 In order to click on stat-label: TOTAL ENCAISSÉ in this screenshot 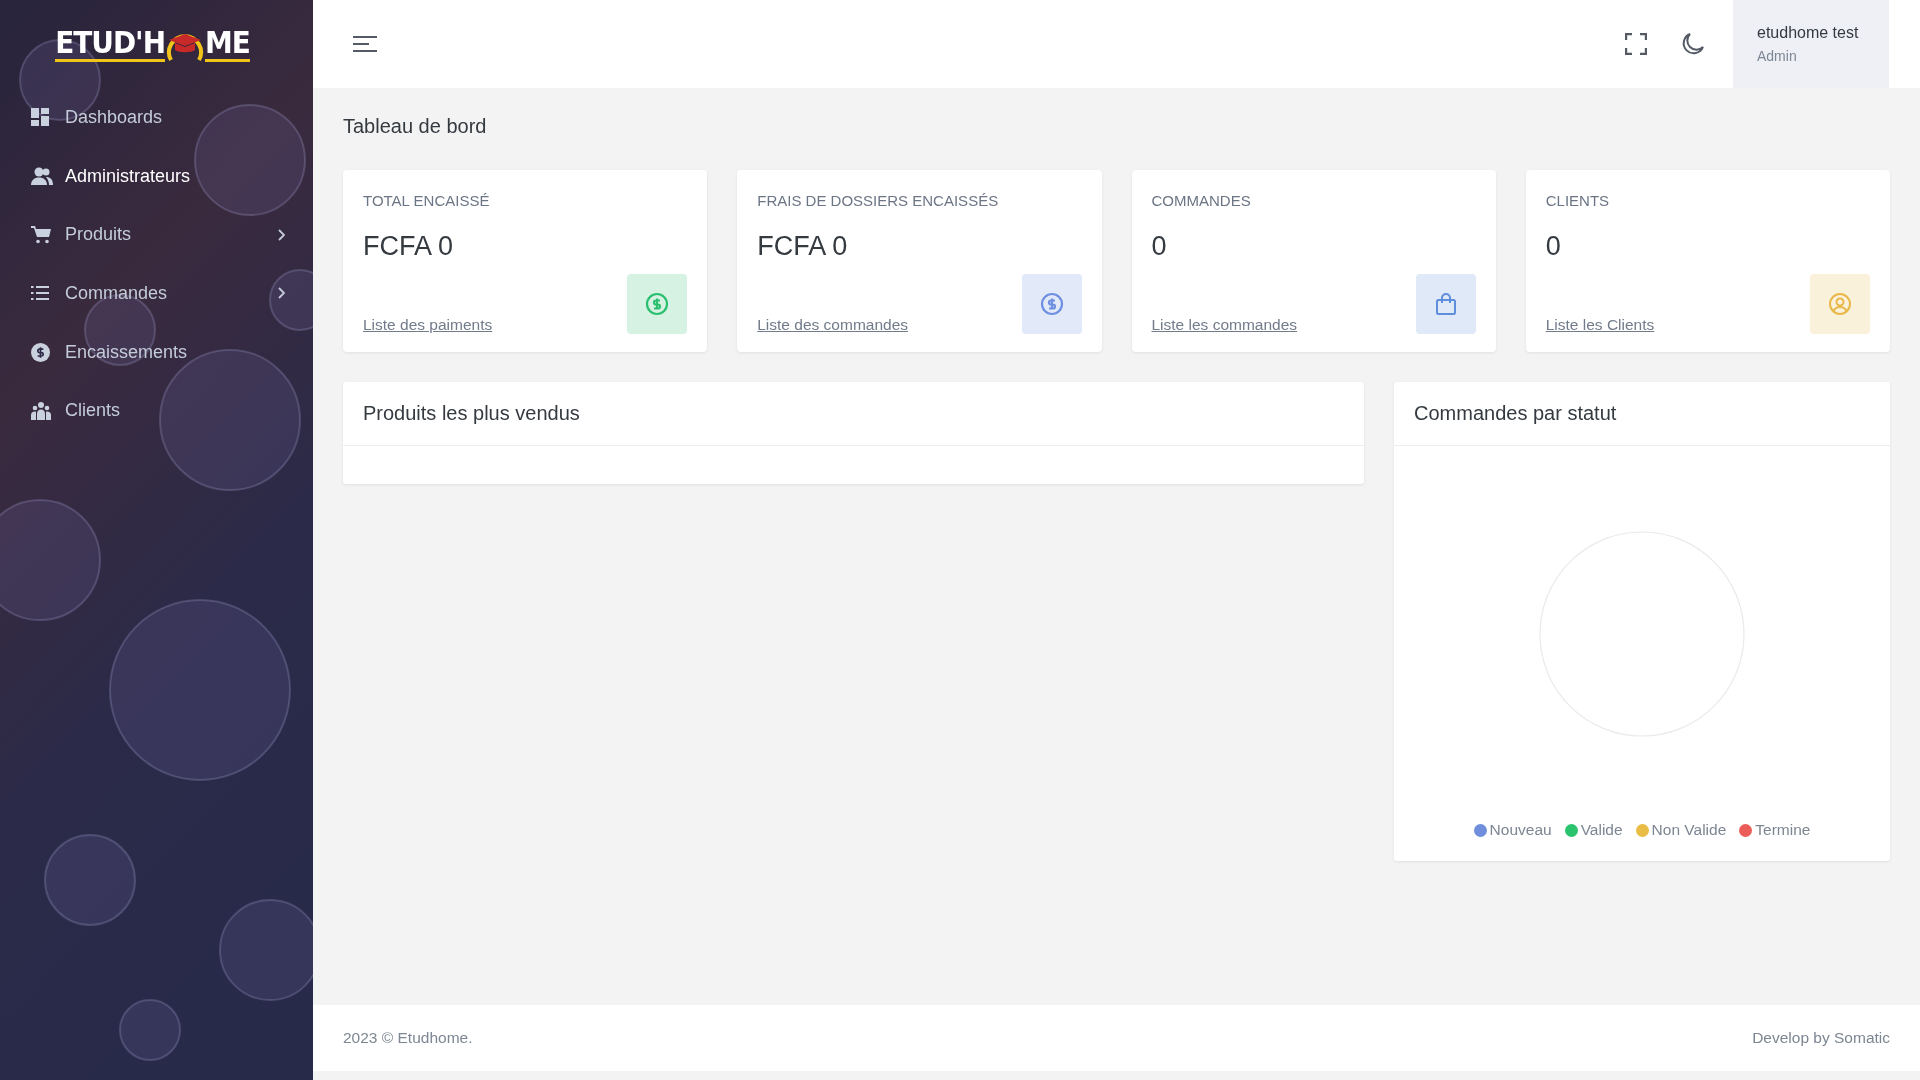, I will do `click(427, 200)`.